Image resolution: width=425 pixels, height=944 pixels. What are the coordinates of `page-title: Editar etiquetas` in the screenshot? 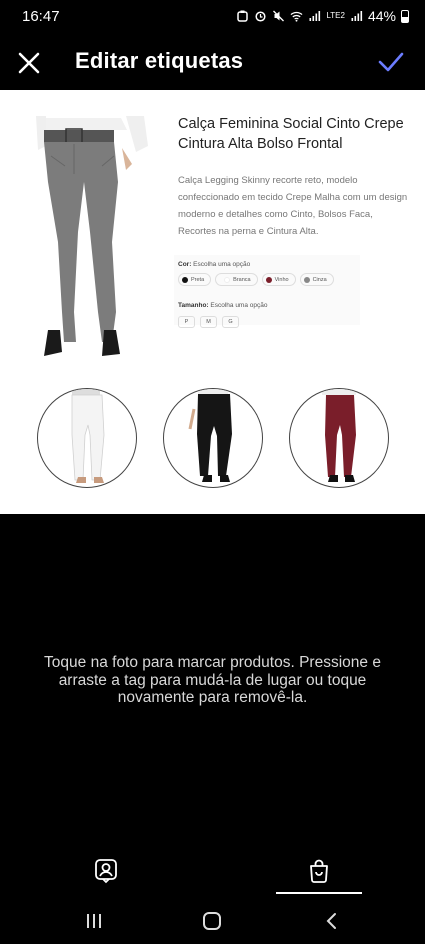 It's located at (159, 60).